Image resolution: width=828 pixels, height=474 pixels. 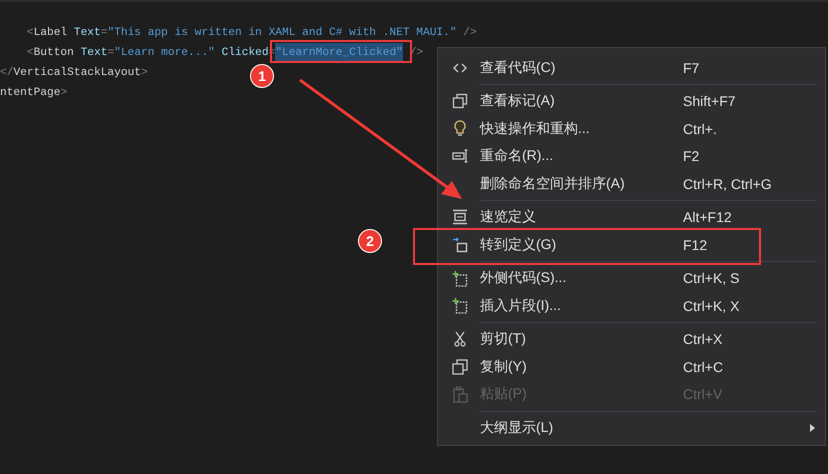 I want to click on menu-item: 查看代码(C) F7, so click(x=631, y=68).